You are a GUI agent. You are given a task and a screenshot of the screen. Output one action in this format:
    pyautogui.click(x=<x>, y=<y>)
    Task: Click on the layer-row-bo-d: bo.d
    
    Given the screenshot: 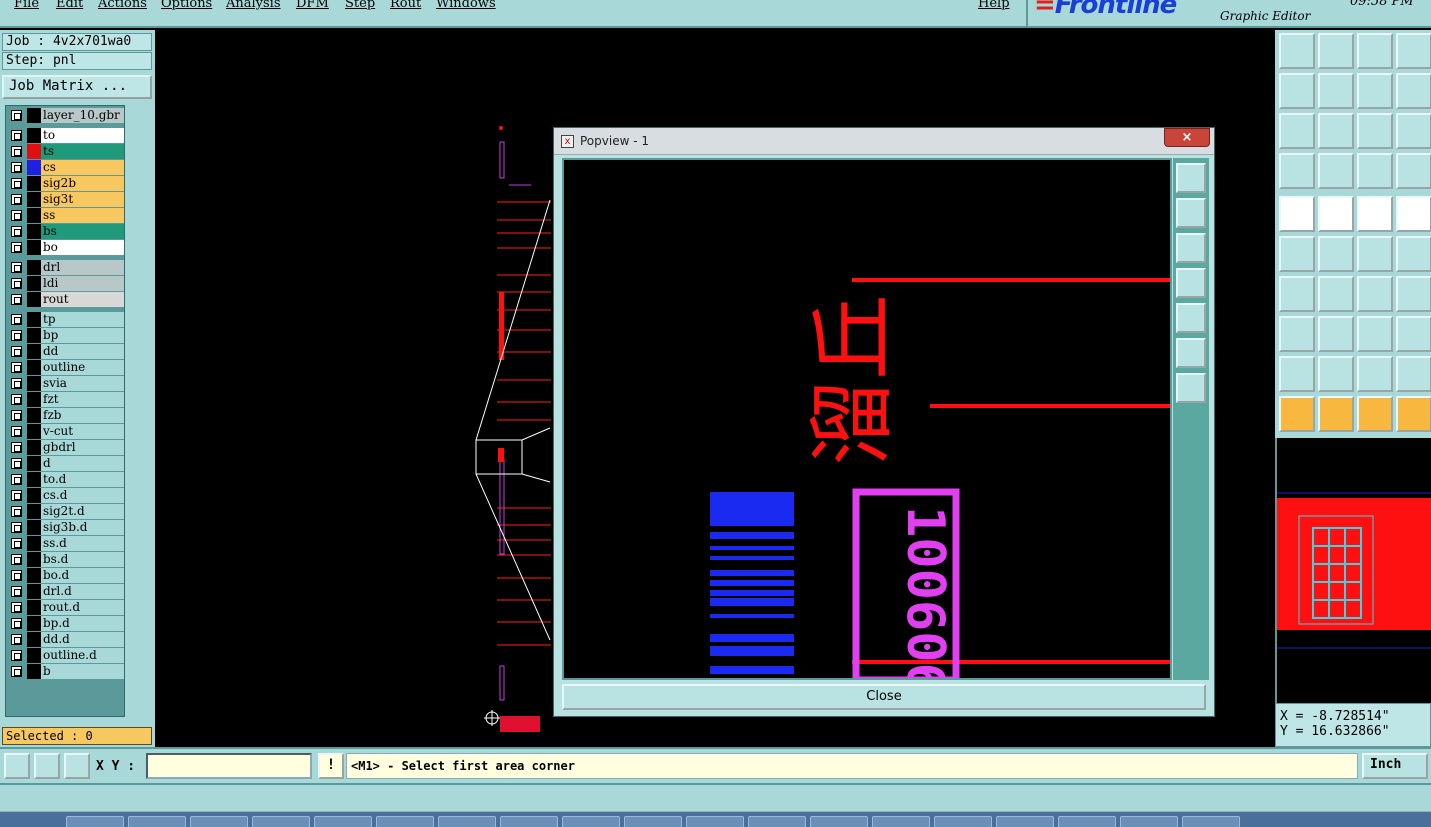 What is the action you would take?
    pyautogui.click(x=66, y=575)
    